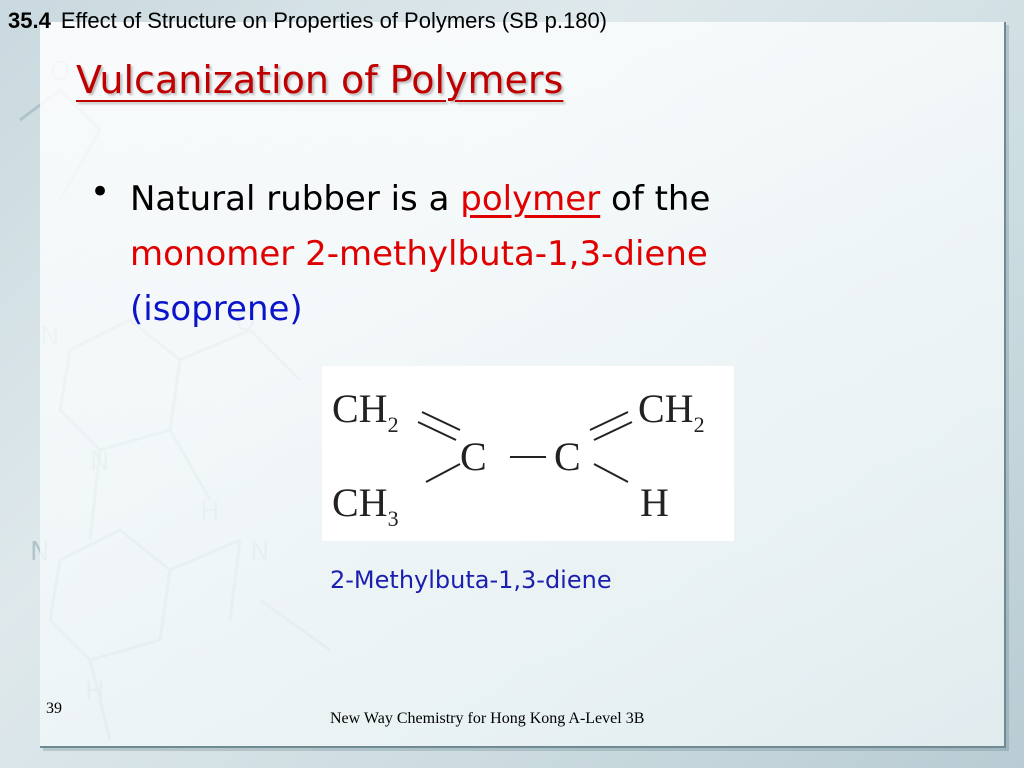 The height and width of the screenshot is (768, 1024). What do you see at coordinates (473, 456) in the screenshot?
I see `left-carbon: C` at bounding box center [473, 456].